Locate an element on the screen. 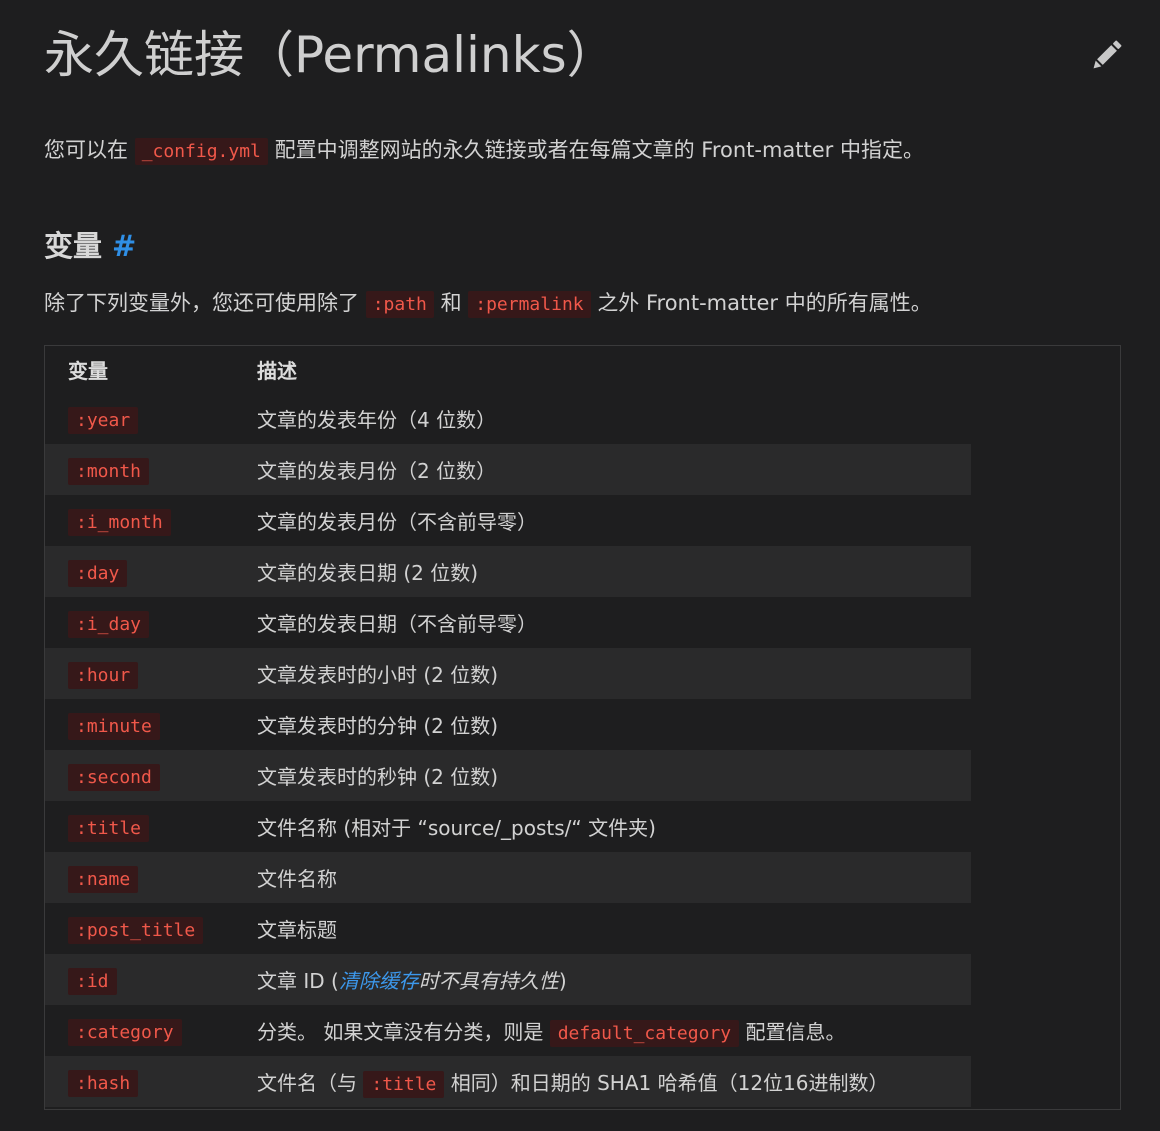 The height and width of the screenshot is (1131, 1160). variable-description: 文章 ID (清除缓存时不具有持久性) is located at coordinates (602, 979).